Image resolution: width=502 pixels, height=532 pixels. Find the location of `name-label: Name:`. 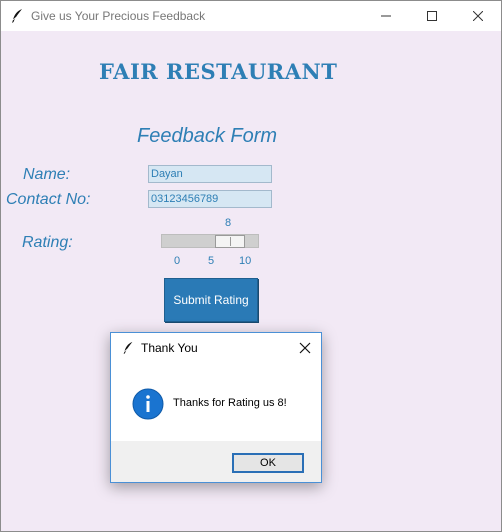

name-label: Name: is located at coordinates (47, 174).